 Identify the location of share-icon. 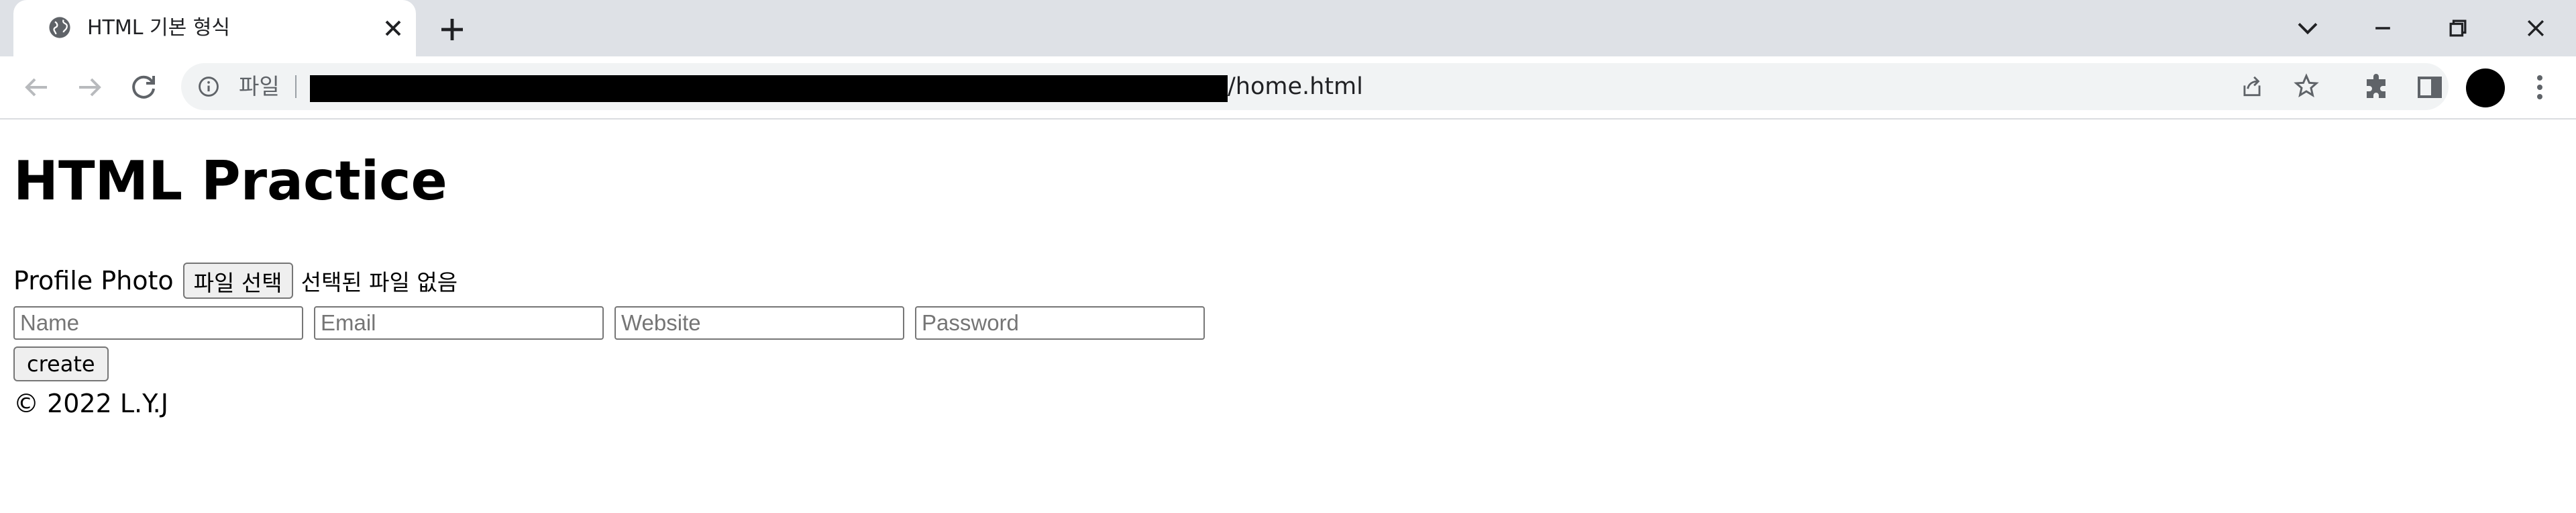
(2252, 86).